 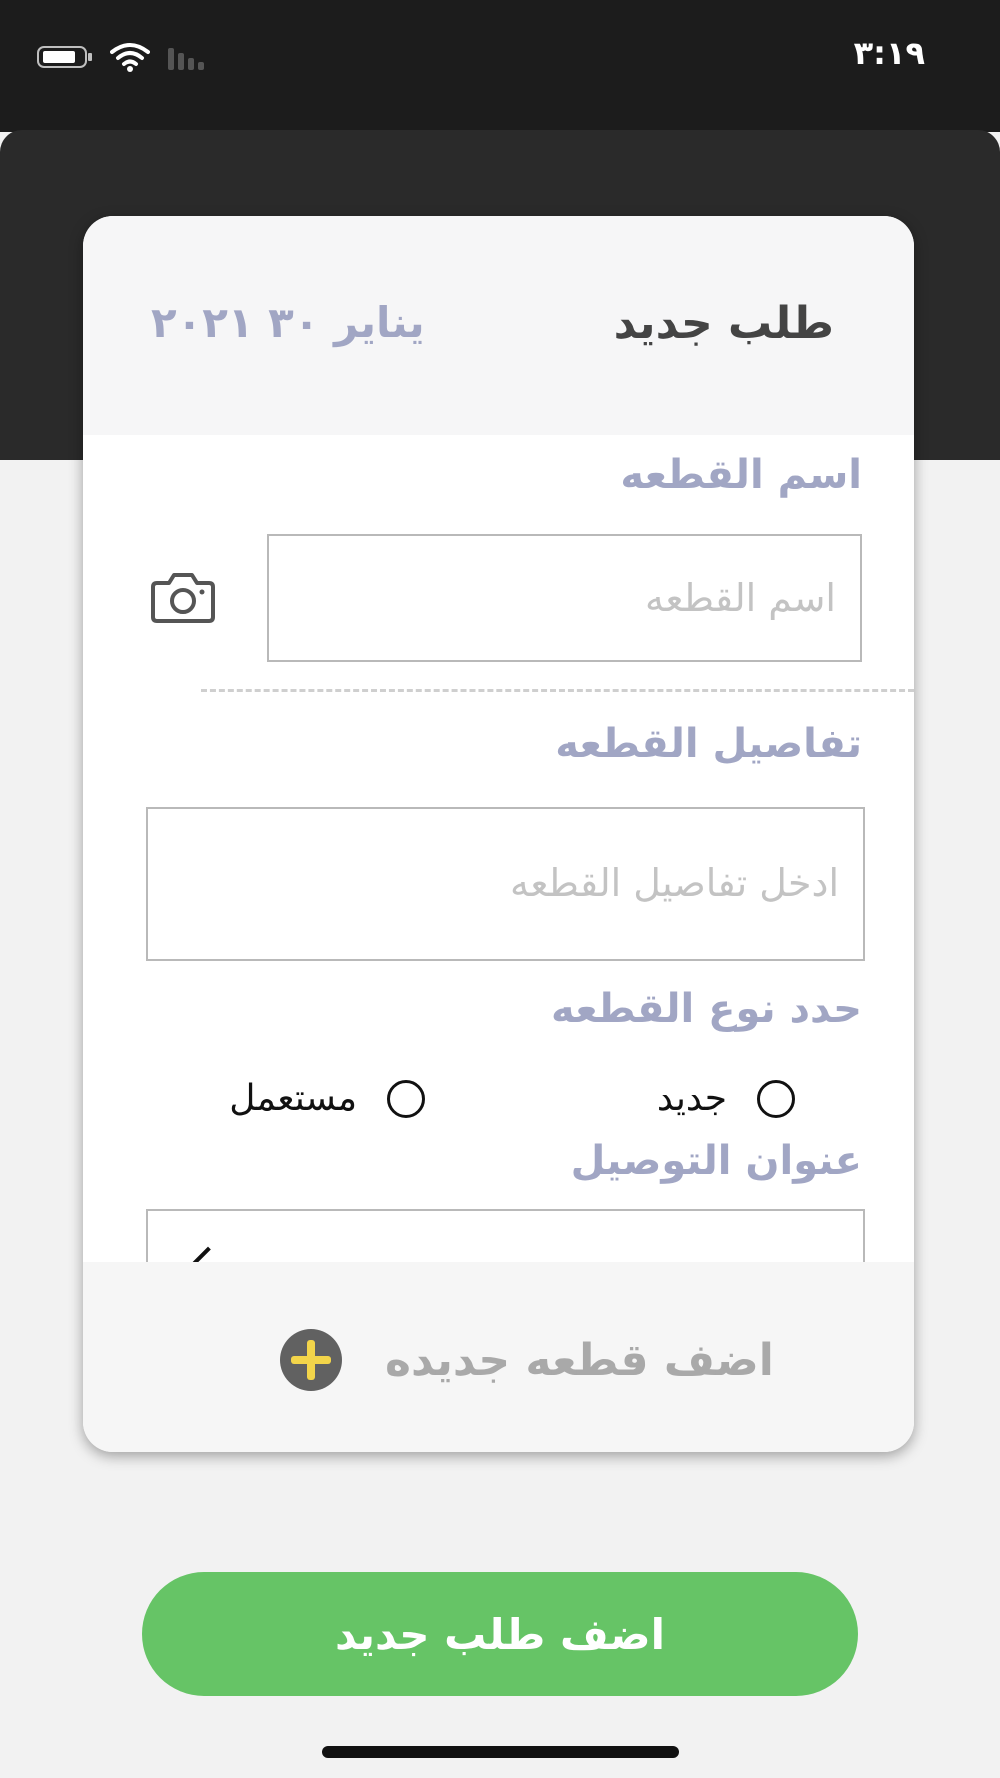 I want to click on card-title: طلب جديد, so click(x=723, y=323).